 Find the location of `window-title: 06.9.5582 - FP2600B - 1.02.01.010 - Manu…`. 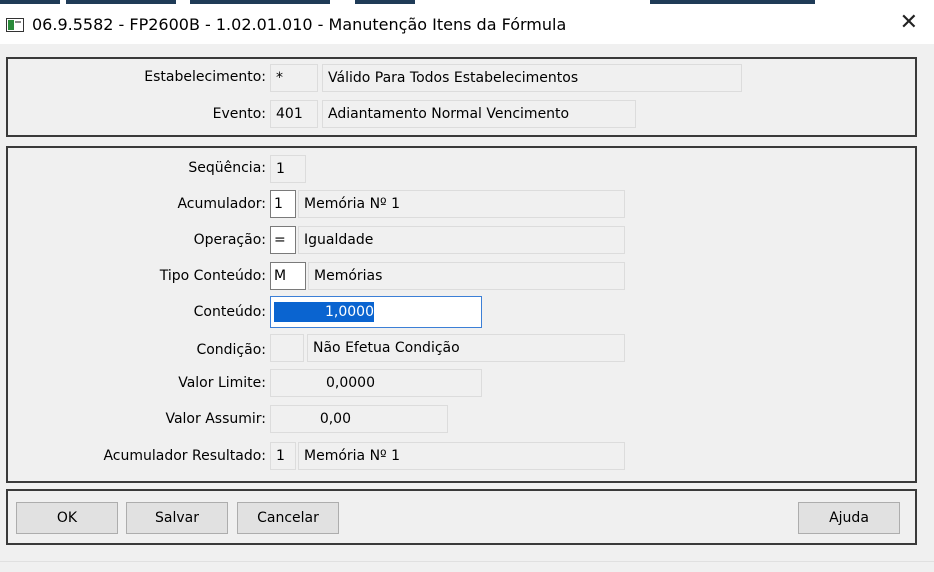

window-title: 06.9.5582 - FP2600B - 1.02.01.010 - Manu… is located at coordinates (299, 24).